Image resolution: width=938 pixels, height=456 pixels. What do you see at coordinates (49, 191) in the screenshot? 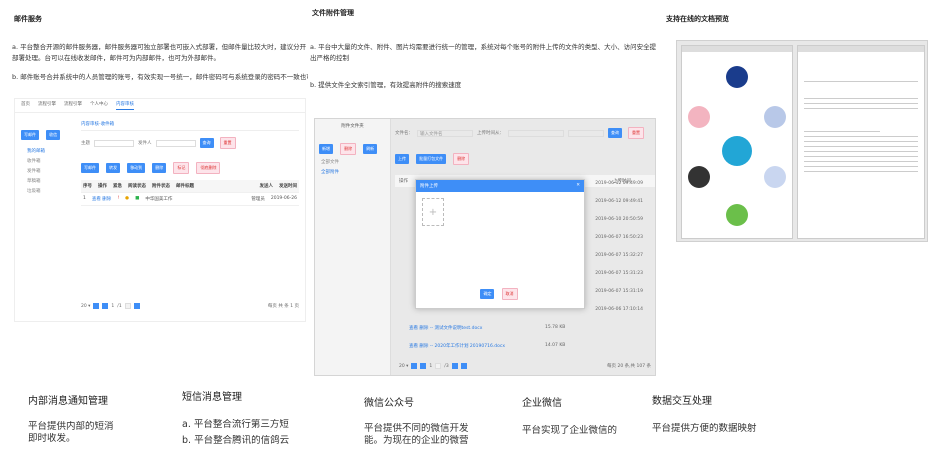
I see `sidebar-item-trash: 垃圾箱` at bounding box center [49, 191].